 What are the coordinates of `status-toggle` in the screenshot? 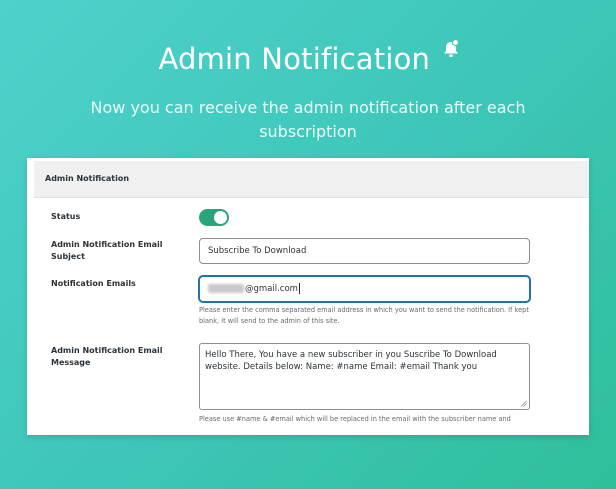 It's located at (214, 217).